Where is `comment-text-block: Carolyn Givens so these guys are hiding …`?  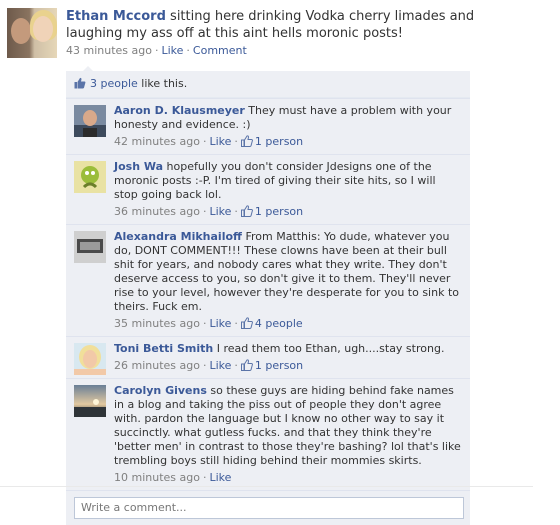 comment-text-block: Carolyn Givens so these guys are hiding … is located at coordinates (288, 426).